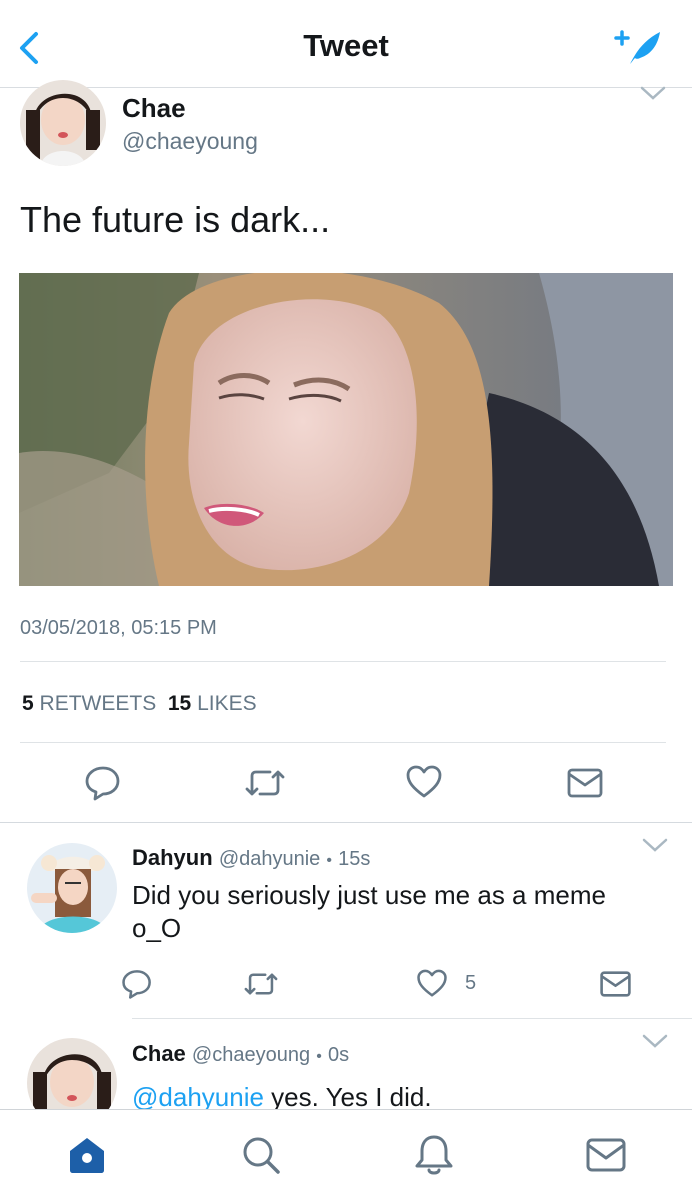 This screenshot has height=1200, width=692. I want to click on likes-count: 15, so click(179, 703).